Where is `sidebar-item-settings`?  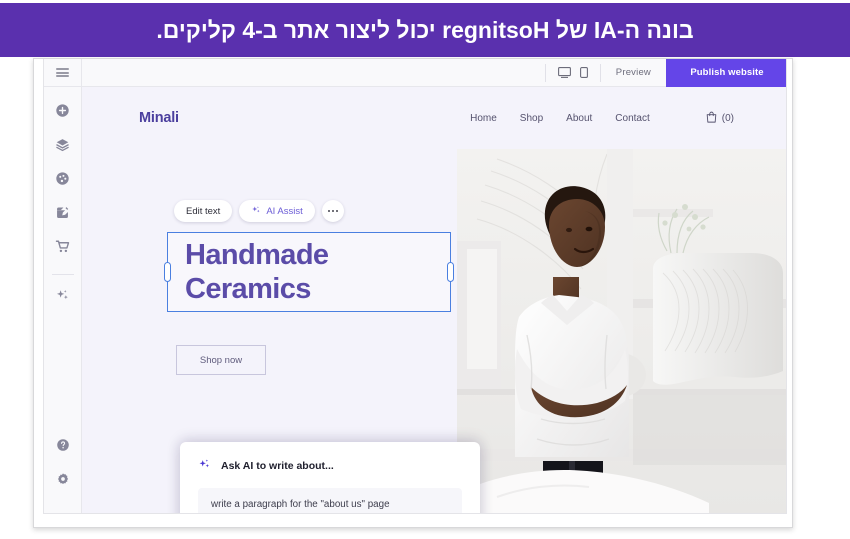 sidebar-item-settings is located at coordinates (63, 481).